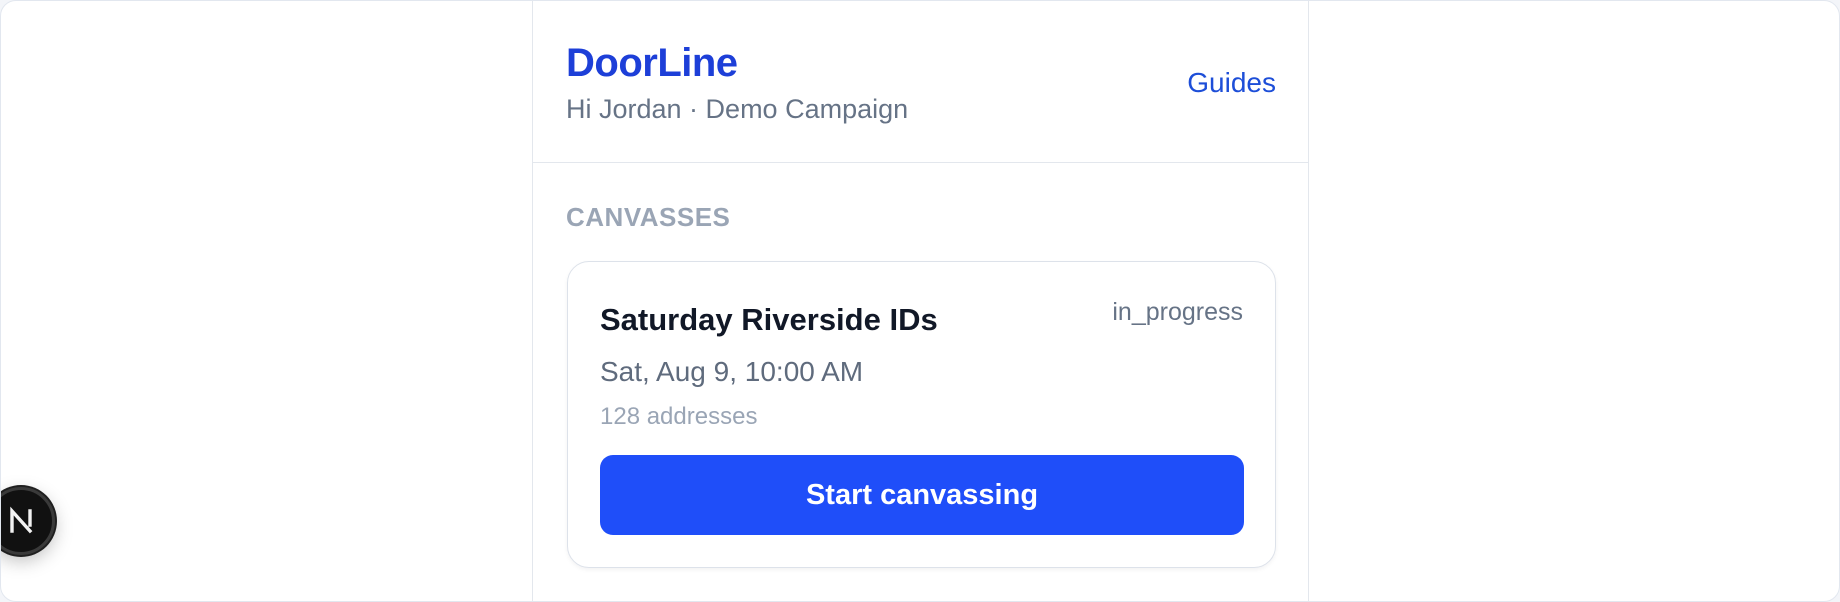 The height and width of the screenshot is (602, 1840). Describe the element at coordinates (652, 63) in the screenshot. I see `brand-title: DoorLine` at that location.